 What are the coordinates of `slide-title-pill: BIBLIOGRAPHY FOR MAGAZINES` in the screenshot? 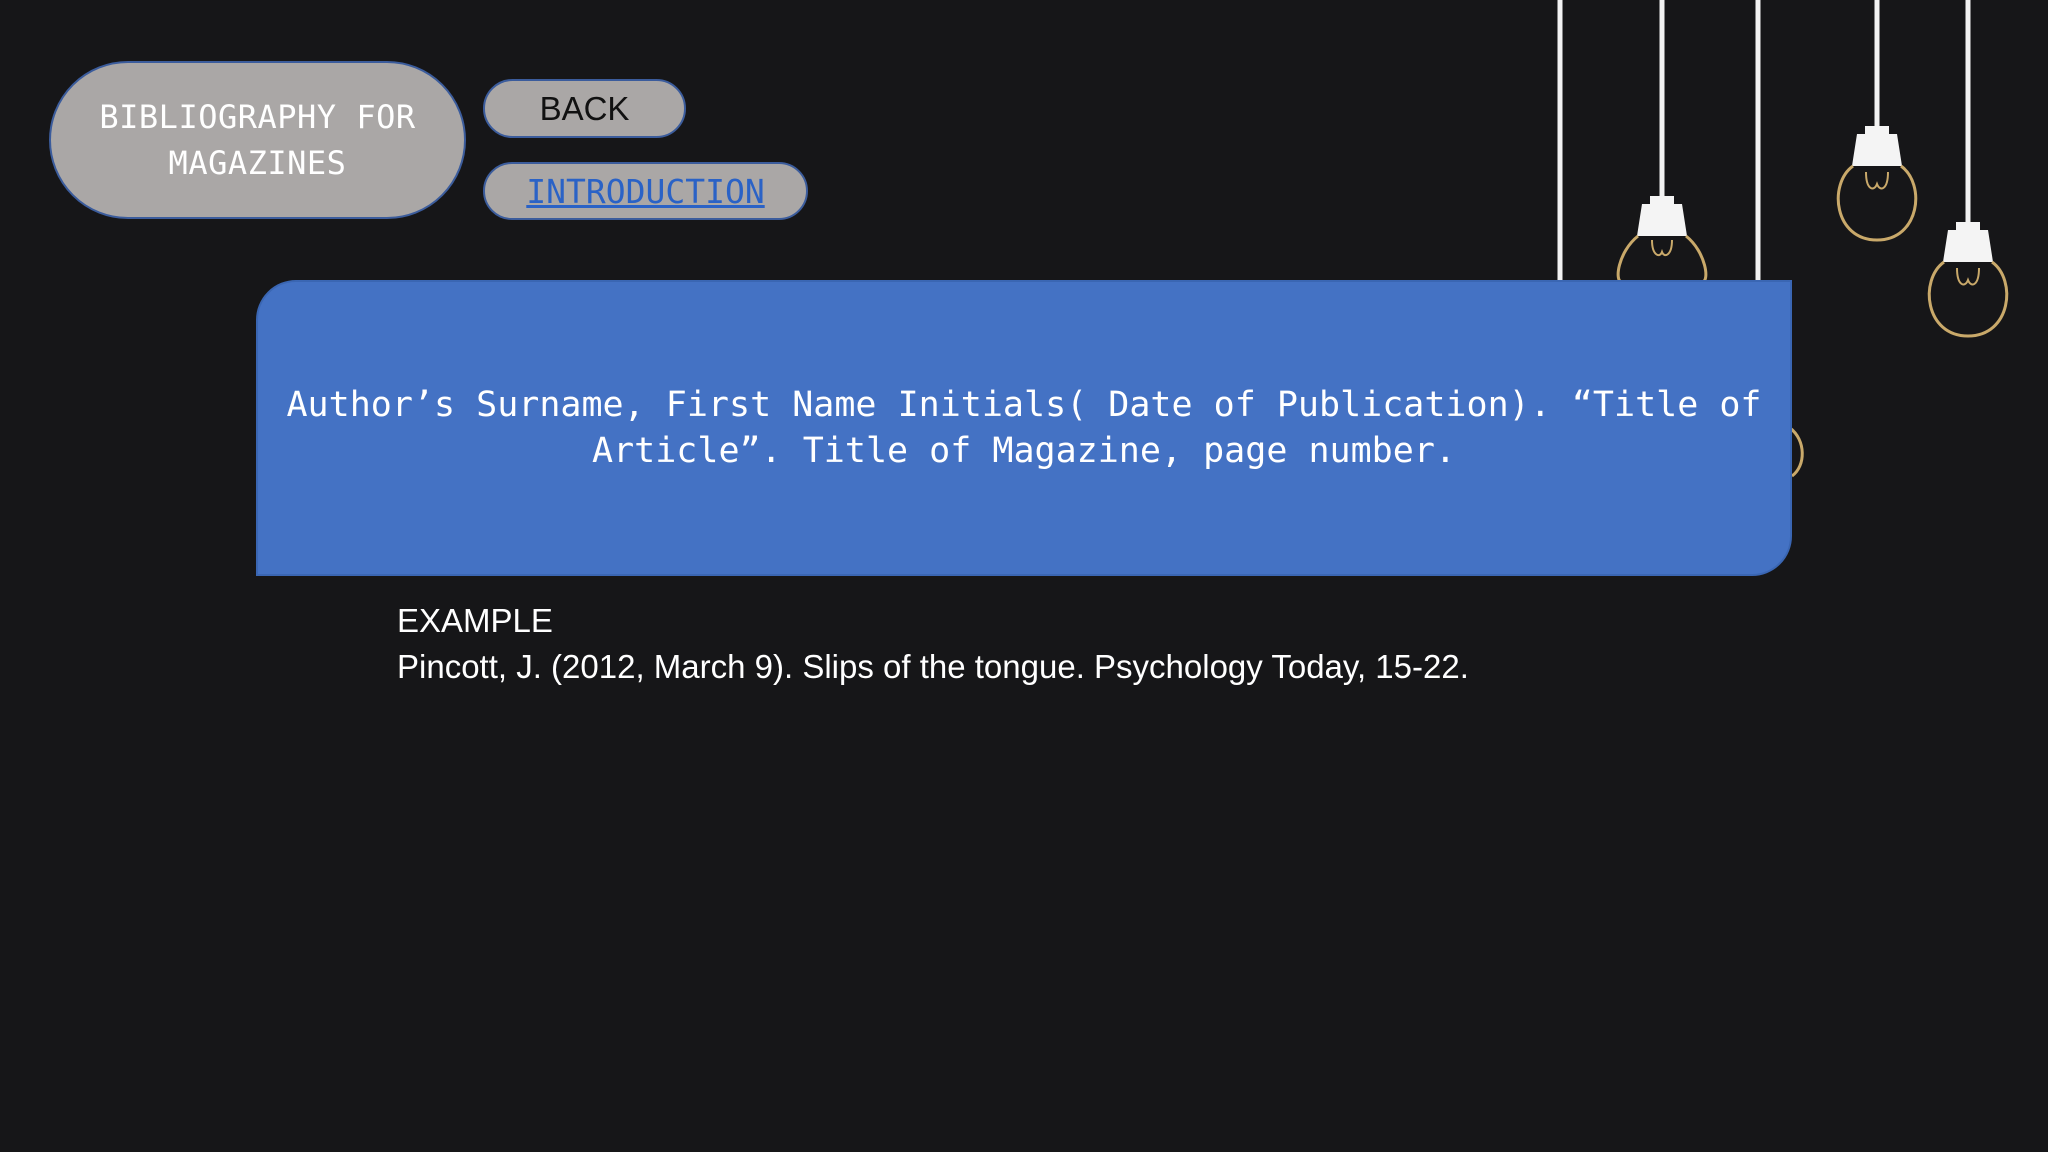 It's located at (257, 140).